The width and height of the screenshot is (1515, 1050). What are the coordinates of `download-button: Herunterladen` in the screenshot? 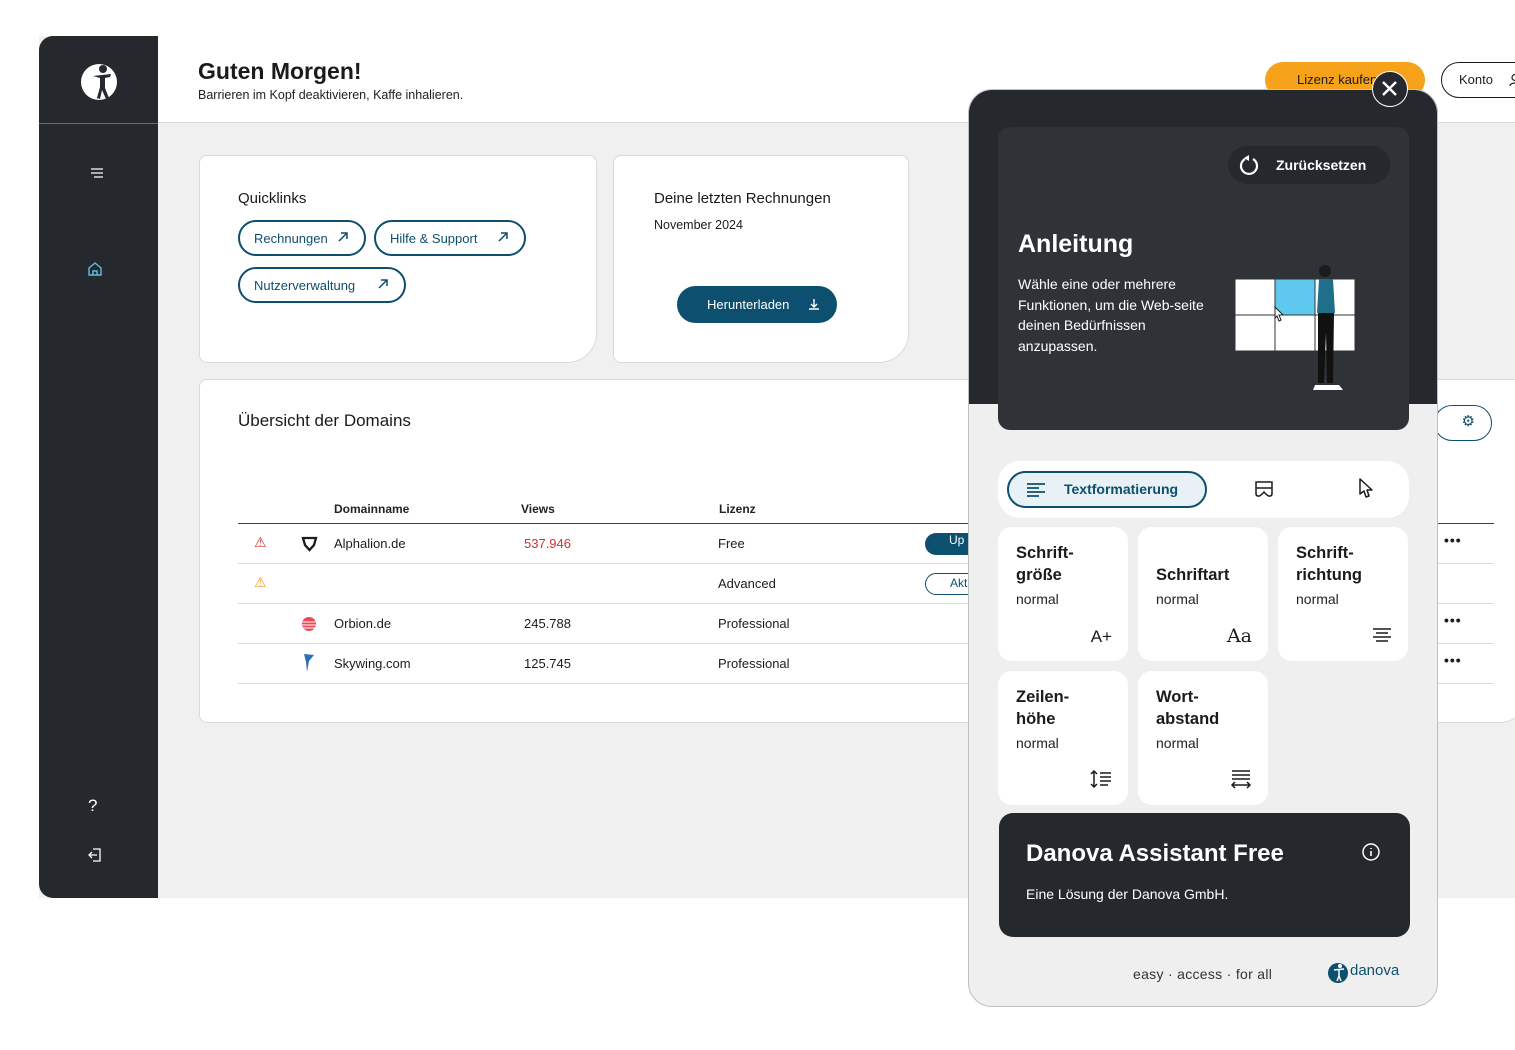 It's located at (757, 304).